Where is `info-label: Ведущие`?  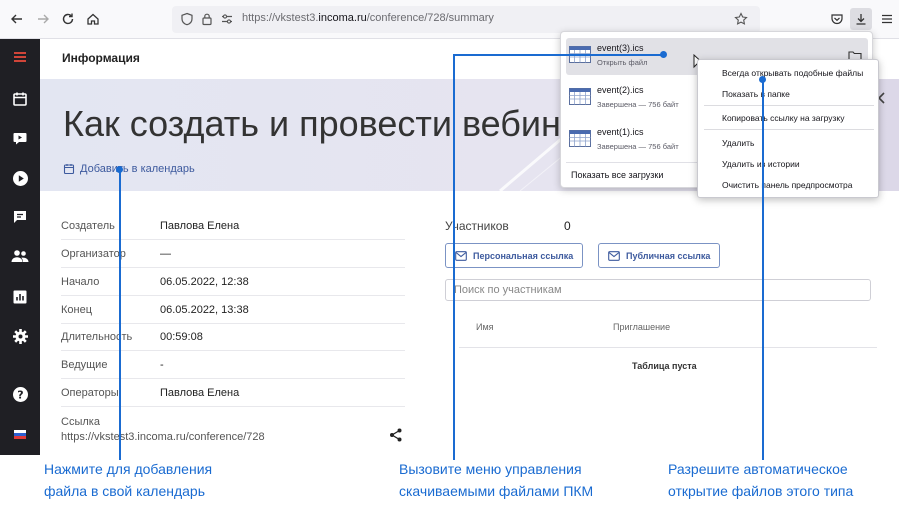
info-label: Ведущие is located at coordinates (84, 365).